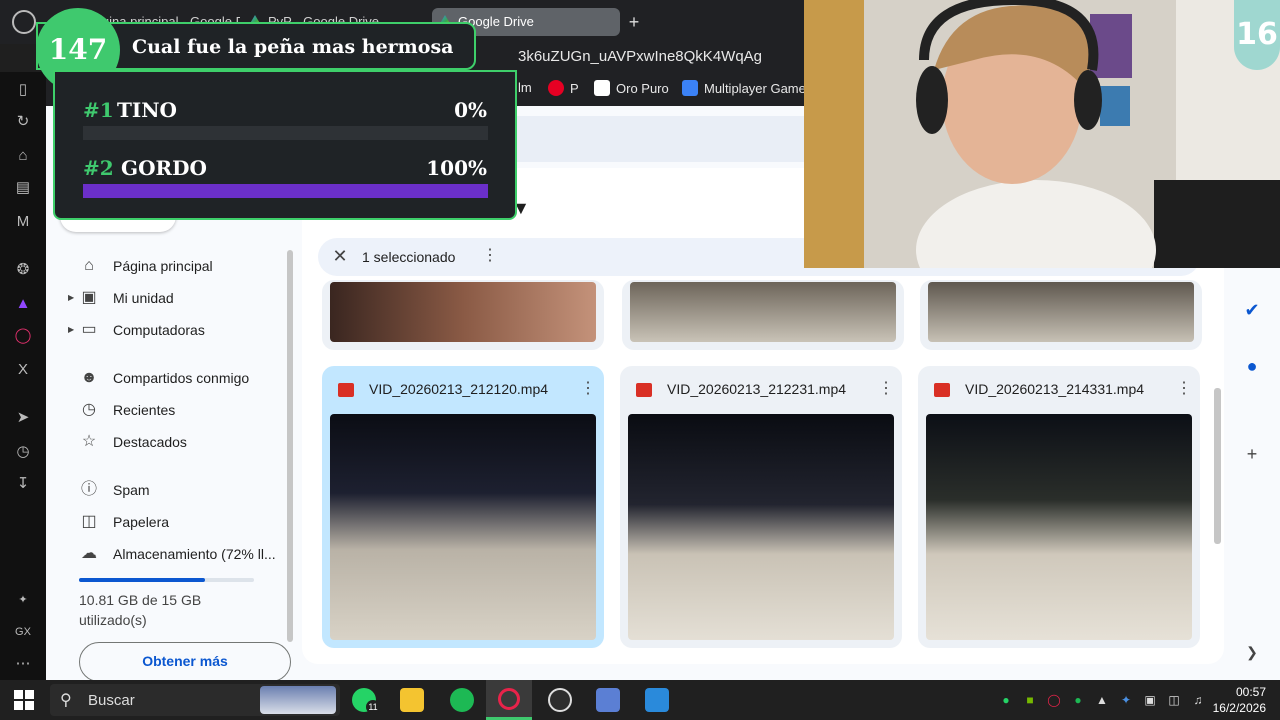 The height and width of the screenshot is (720, 1280). I want to click on whatsapp-icon: 11, so click(366, 701).